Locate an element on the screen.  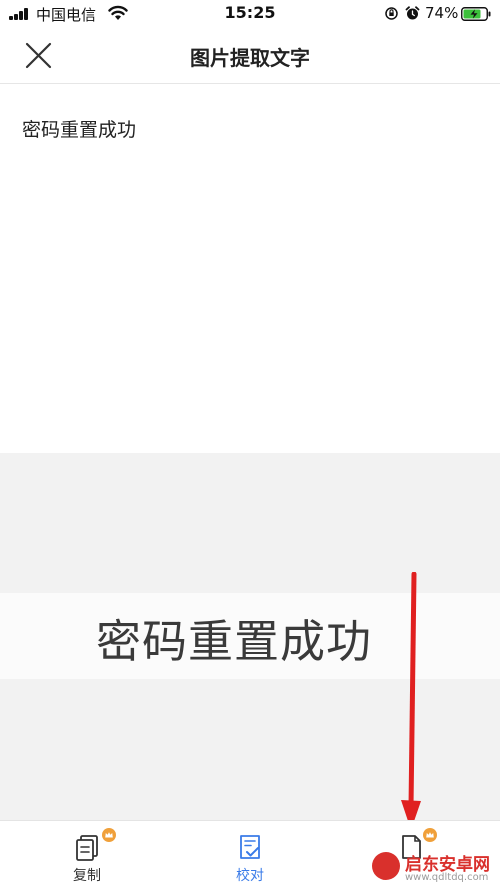
watermark-logo-icon is located at coordinates (386, 866).